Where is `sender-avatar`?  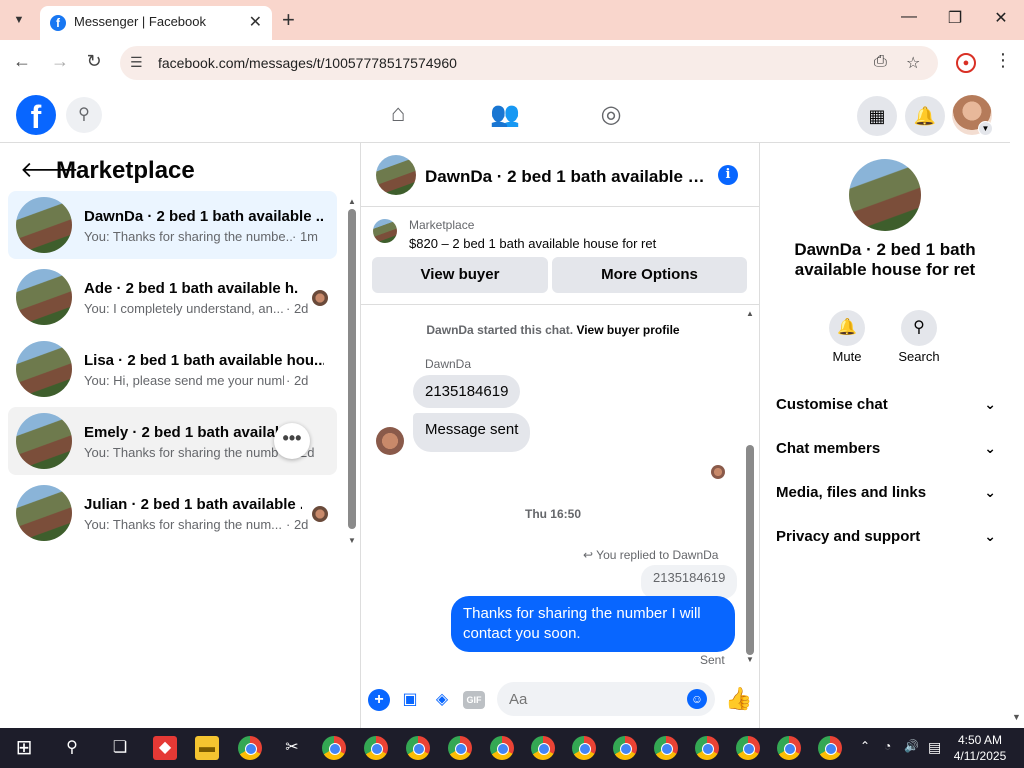
sender-avatar is located at coordinates (390, 441).